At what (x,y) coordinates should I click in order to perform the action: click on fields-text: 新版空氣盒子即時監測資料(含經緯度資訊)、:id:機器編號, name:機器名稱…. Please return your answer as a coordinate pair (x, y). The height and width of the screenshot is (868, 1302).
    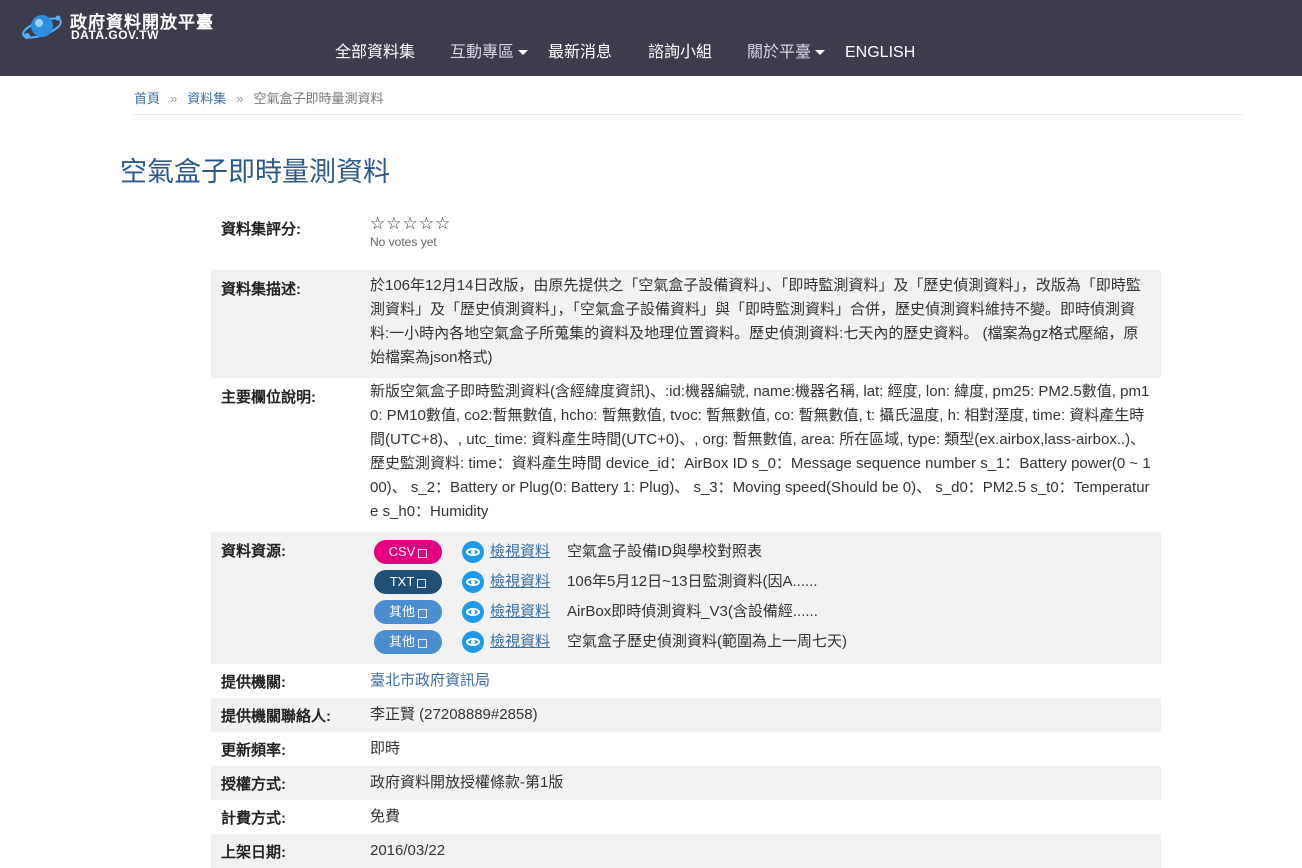
    Looking at the image, I should click on (760, 451).